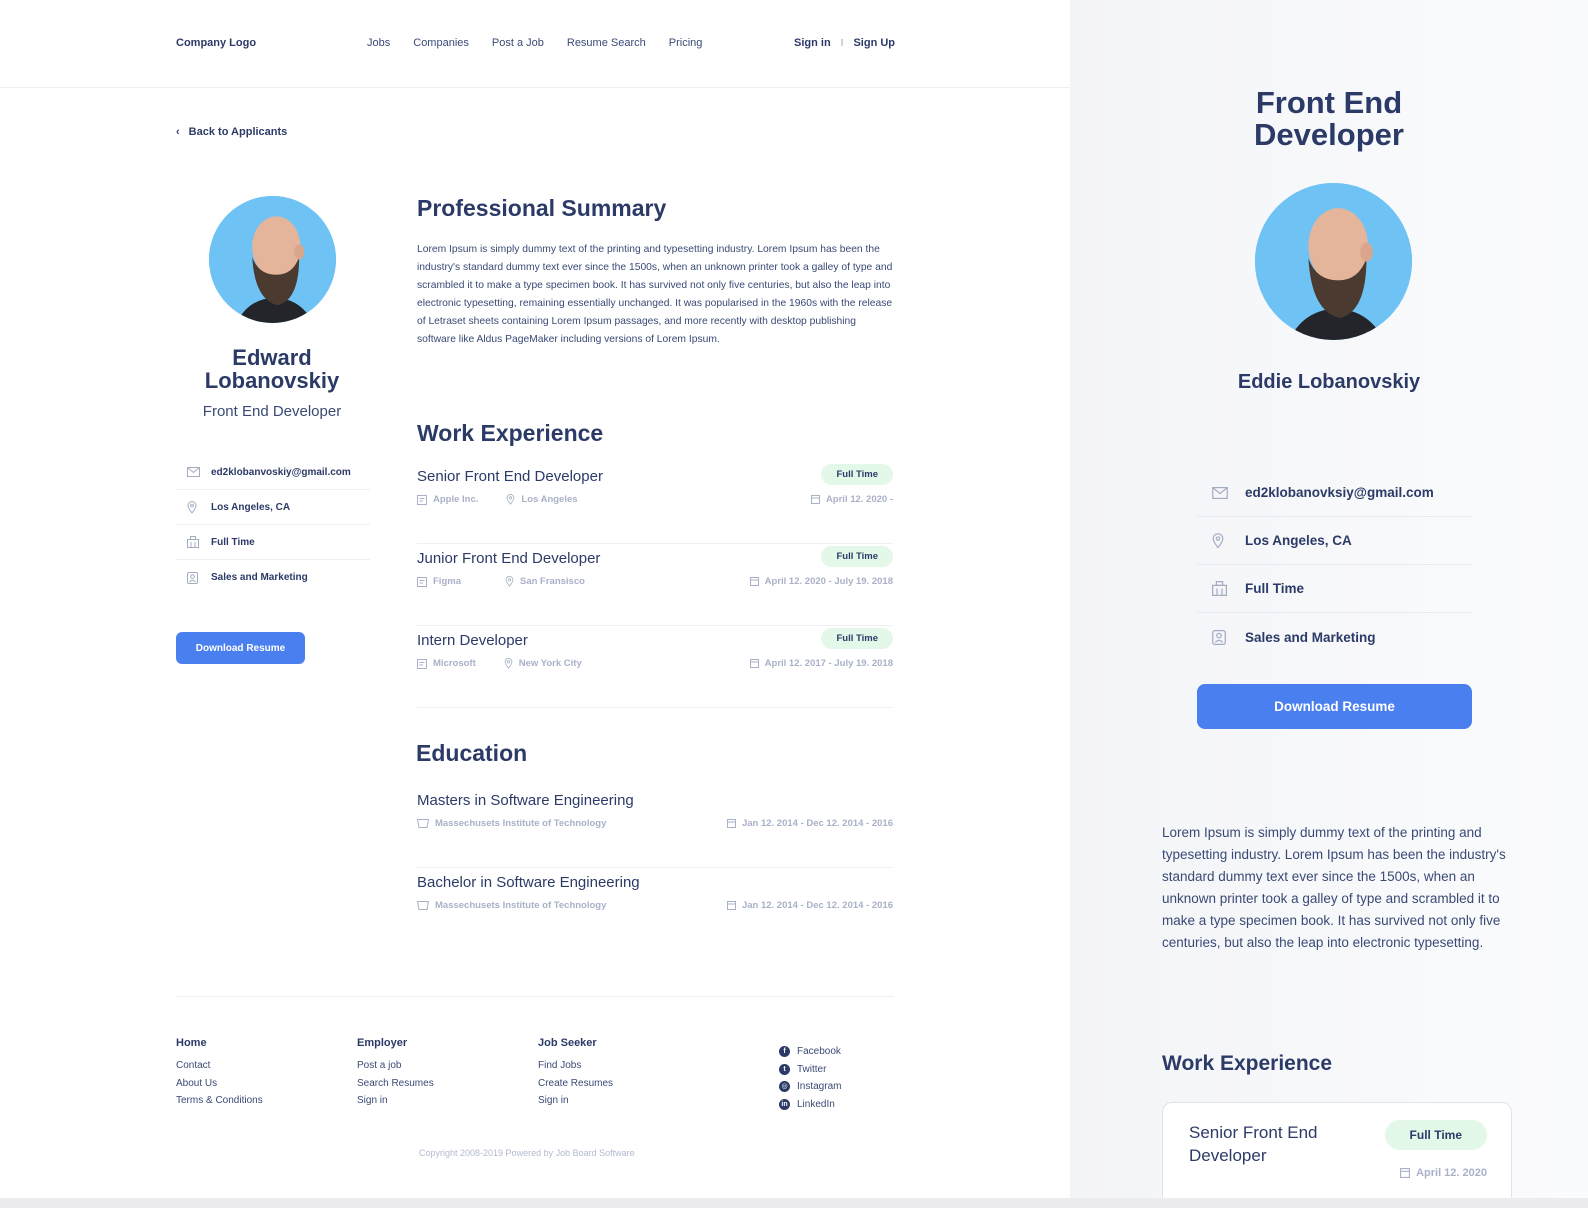 The image size is (1588, 1208). I want to click on facebook-icon: f, so click(784, 1052).